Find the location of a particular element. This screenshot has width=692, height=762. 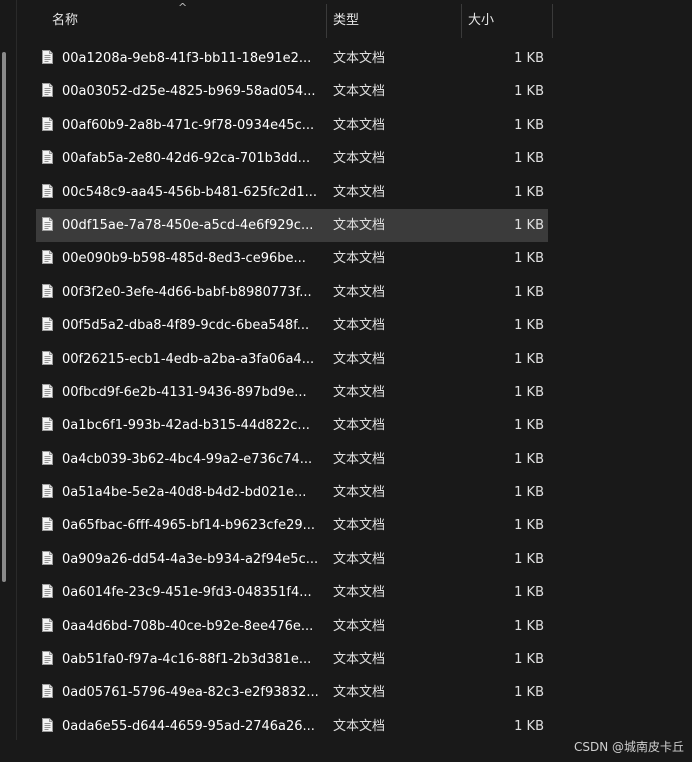

column-header-size: 大小 is located at coordinates (508, 19).